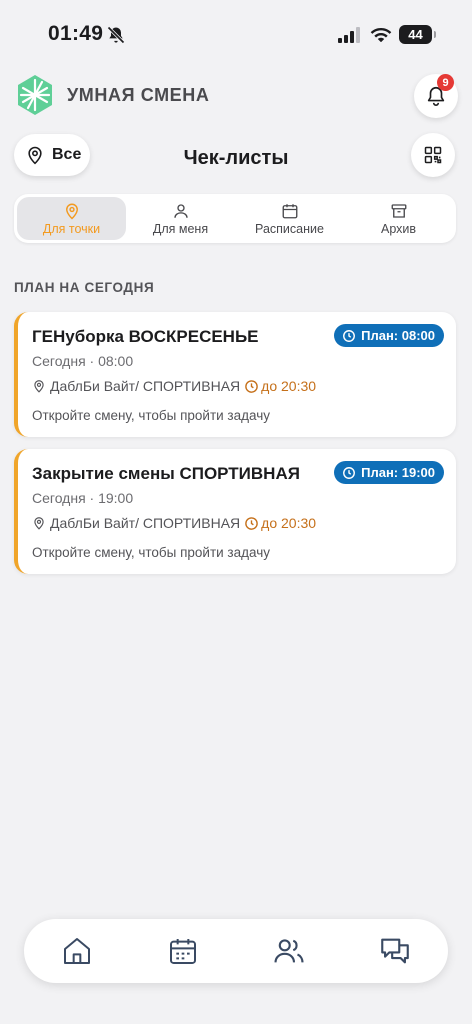 The height and width of the screenshot is (1024, 472). I want to click on plan-time: План: 08:00, so click(398, 335).